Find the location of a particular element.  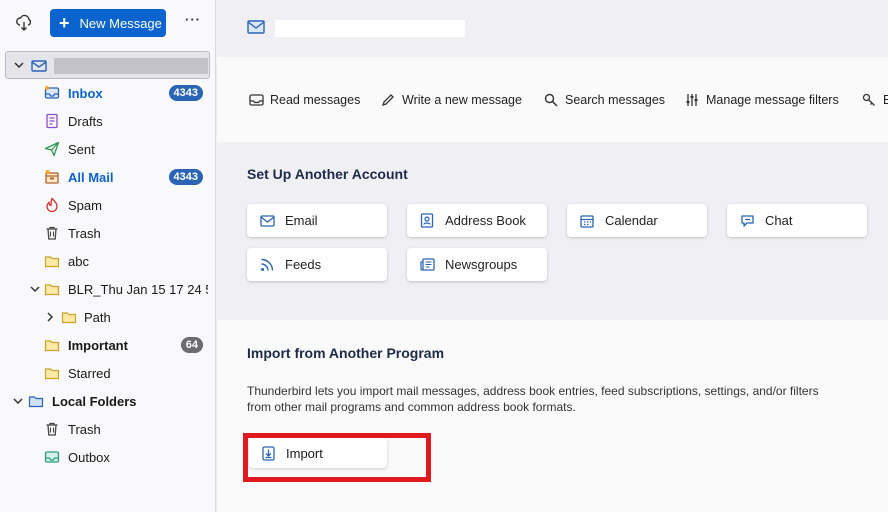

key-icon is located at coordinates (869, 100).